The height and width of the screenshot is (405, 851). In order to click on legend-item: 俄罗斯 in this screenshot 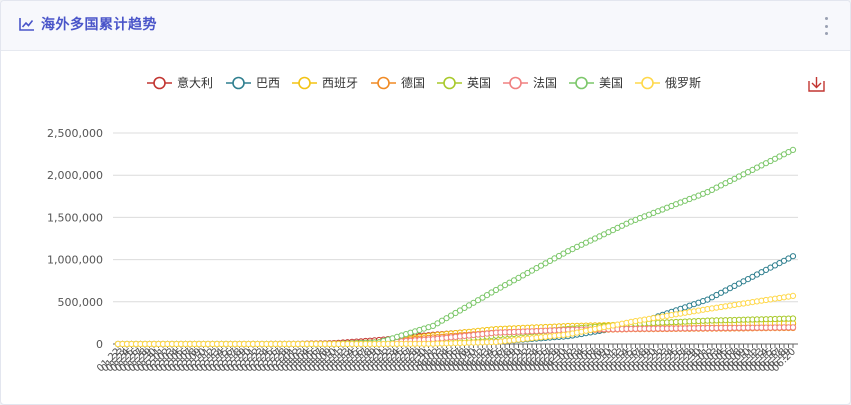, I will do `click(668, 83)`.